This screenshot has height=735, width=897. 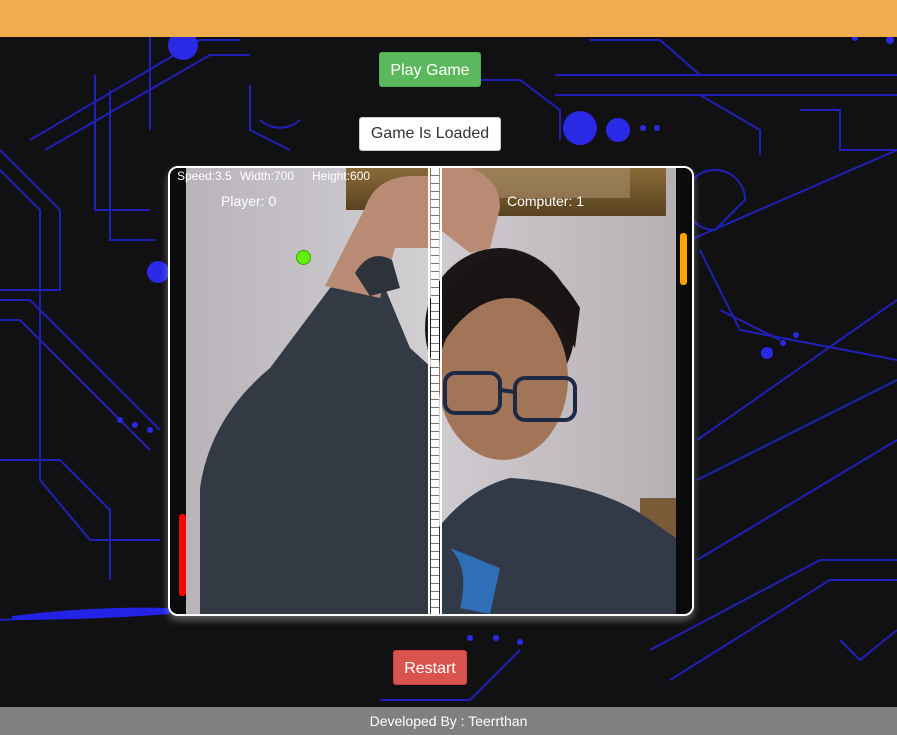 What do you see at coordinates (182, 555) in the screenshot?
I see `player-paddle` at bounding box center [182, 555].